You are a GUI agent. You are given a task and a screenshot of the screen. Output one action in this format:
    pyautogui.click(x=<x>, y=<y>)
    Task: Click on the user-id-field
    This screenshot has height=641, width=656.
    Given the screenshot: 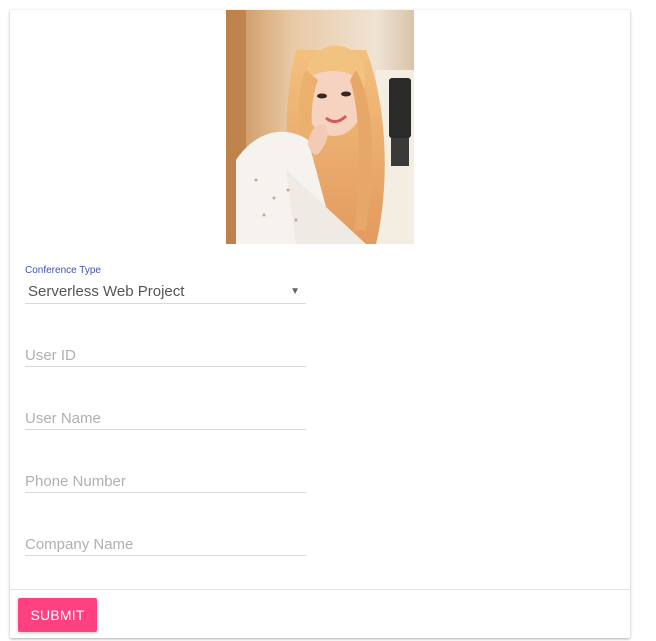 What is the action you would take?
    pyautogui.click(x=165, y=356)
    